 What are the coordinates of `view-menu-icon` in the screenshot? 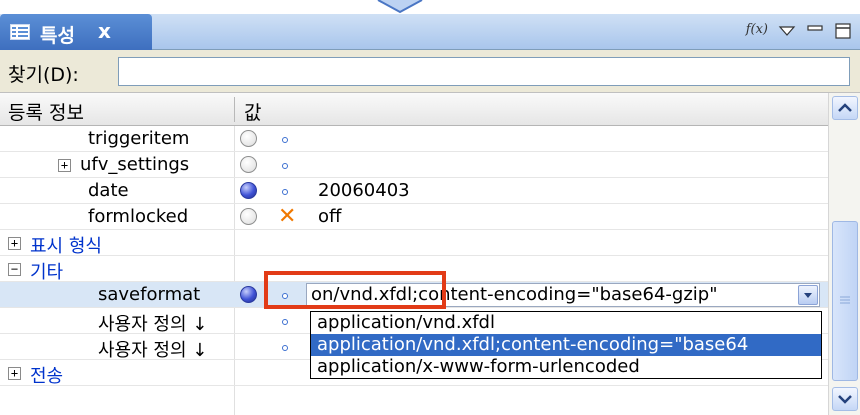 It's located at (787, 31).